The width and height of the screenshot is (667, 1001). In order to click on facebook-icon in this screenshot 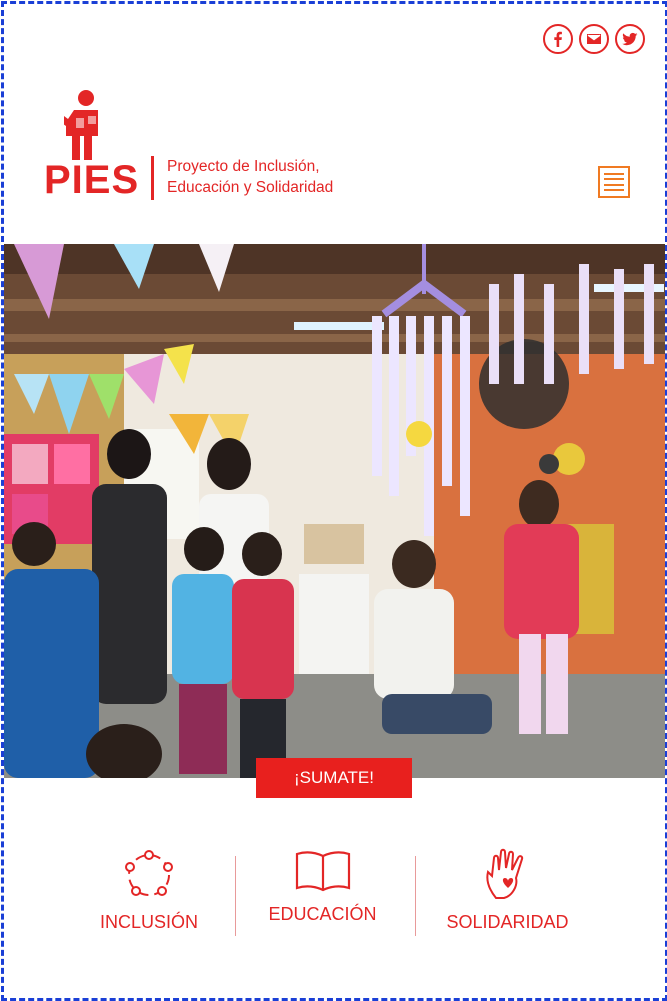, I will do `click(558, 39)`.